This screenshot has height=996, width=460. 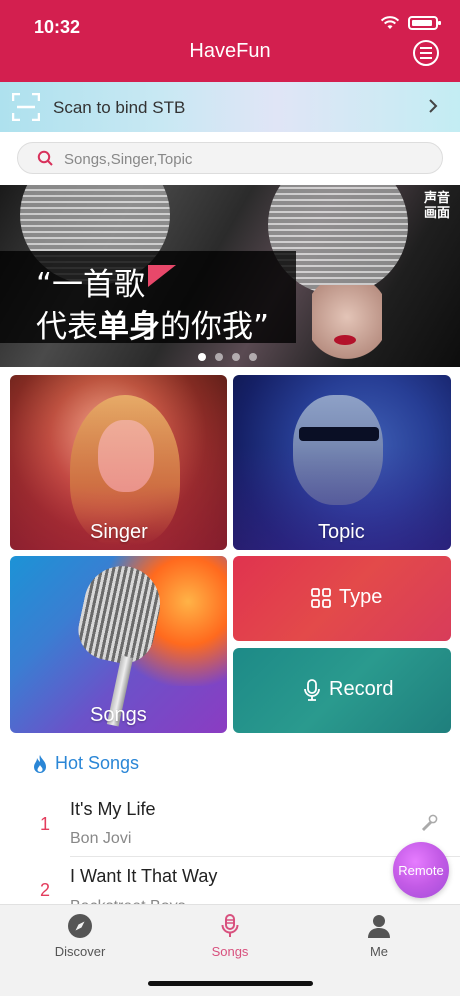 I want to click on sing-mic-icon, so click(x=429, y=823).